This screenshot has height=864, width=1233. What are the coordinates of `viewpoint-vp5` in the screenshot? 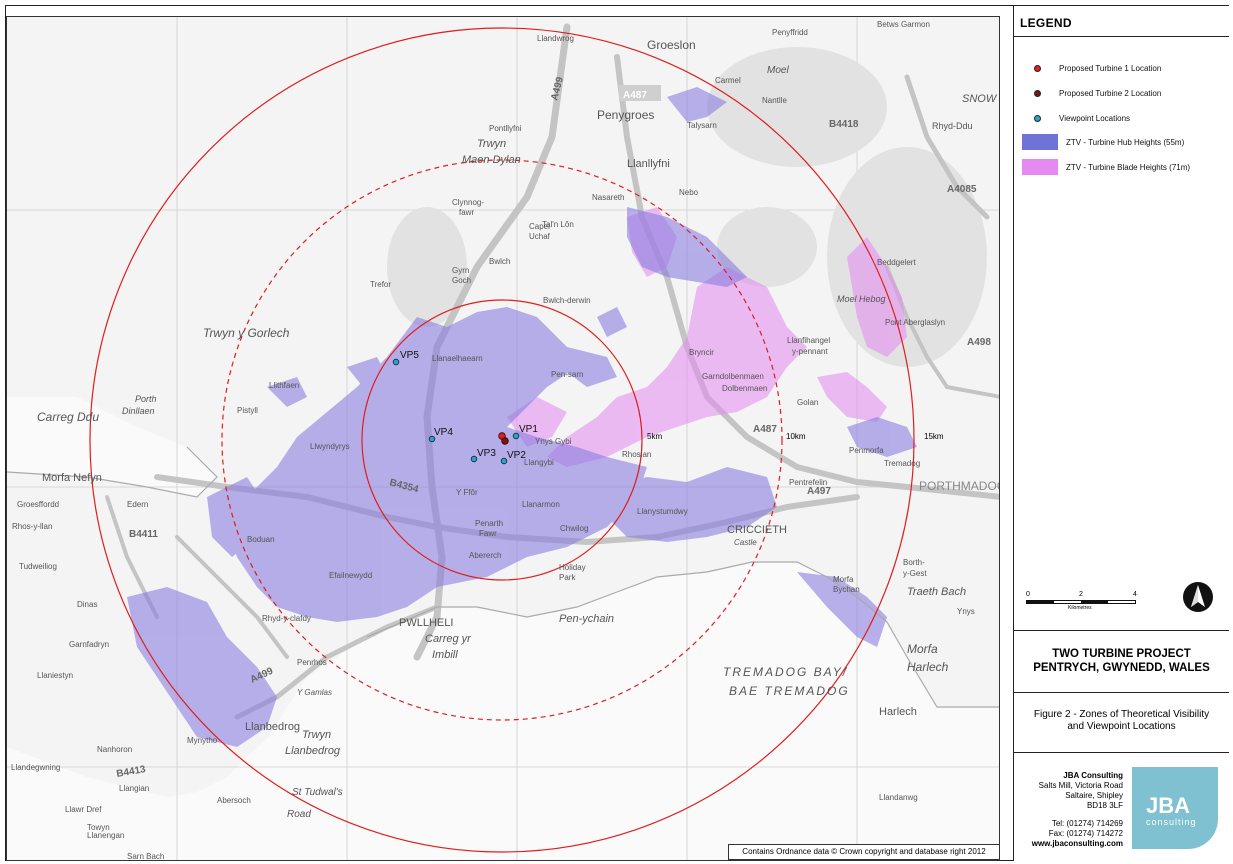 It's located at (396, 362).